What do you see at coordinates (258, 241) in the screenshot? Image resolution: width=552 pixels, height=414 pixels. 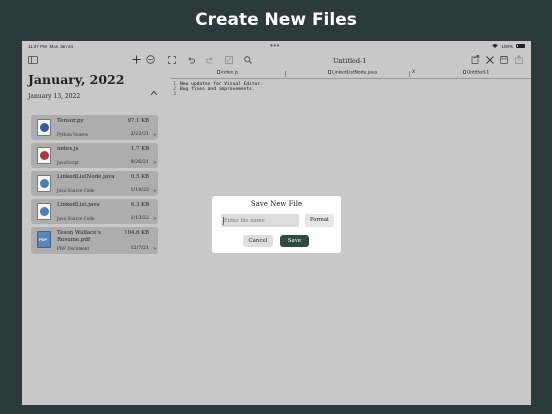 I see `cancel-button: Cancel` at bounding box center [258, 241].